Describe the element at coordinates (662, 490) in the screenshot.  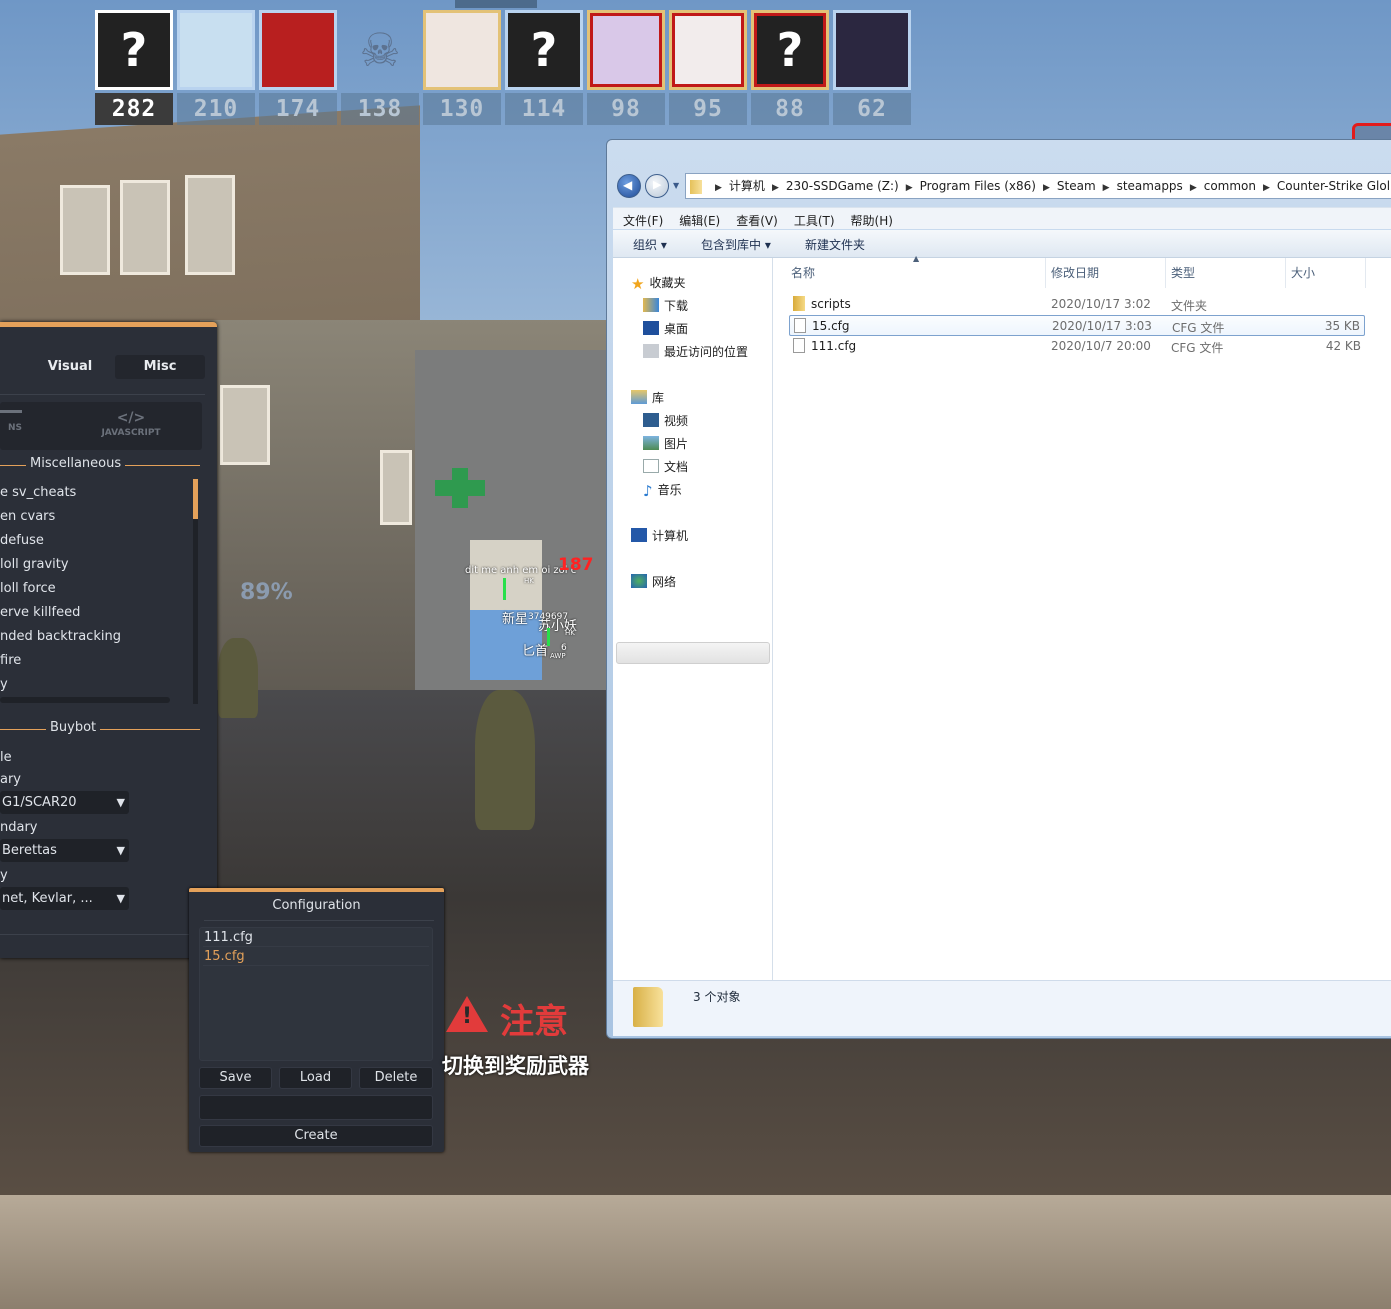
I see `nav-music: ♪ 音乐` at that location.